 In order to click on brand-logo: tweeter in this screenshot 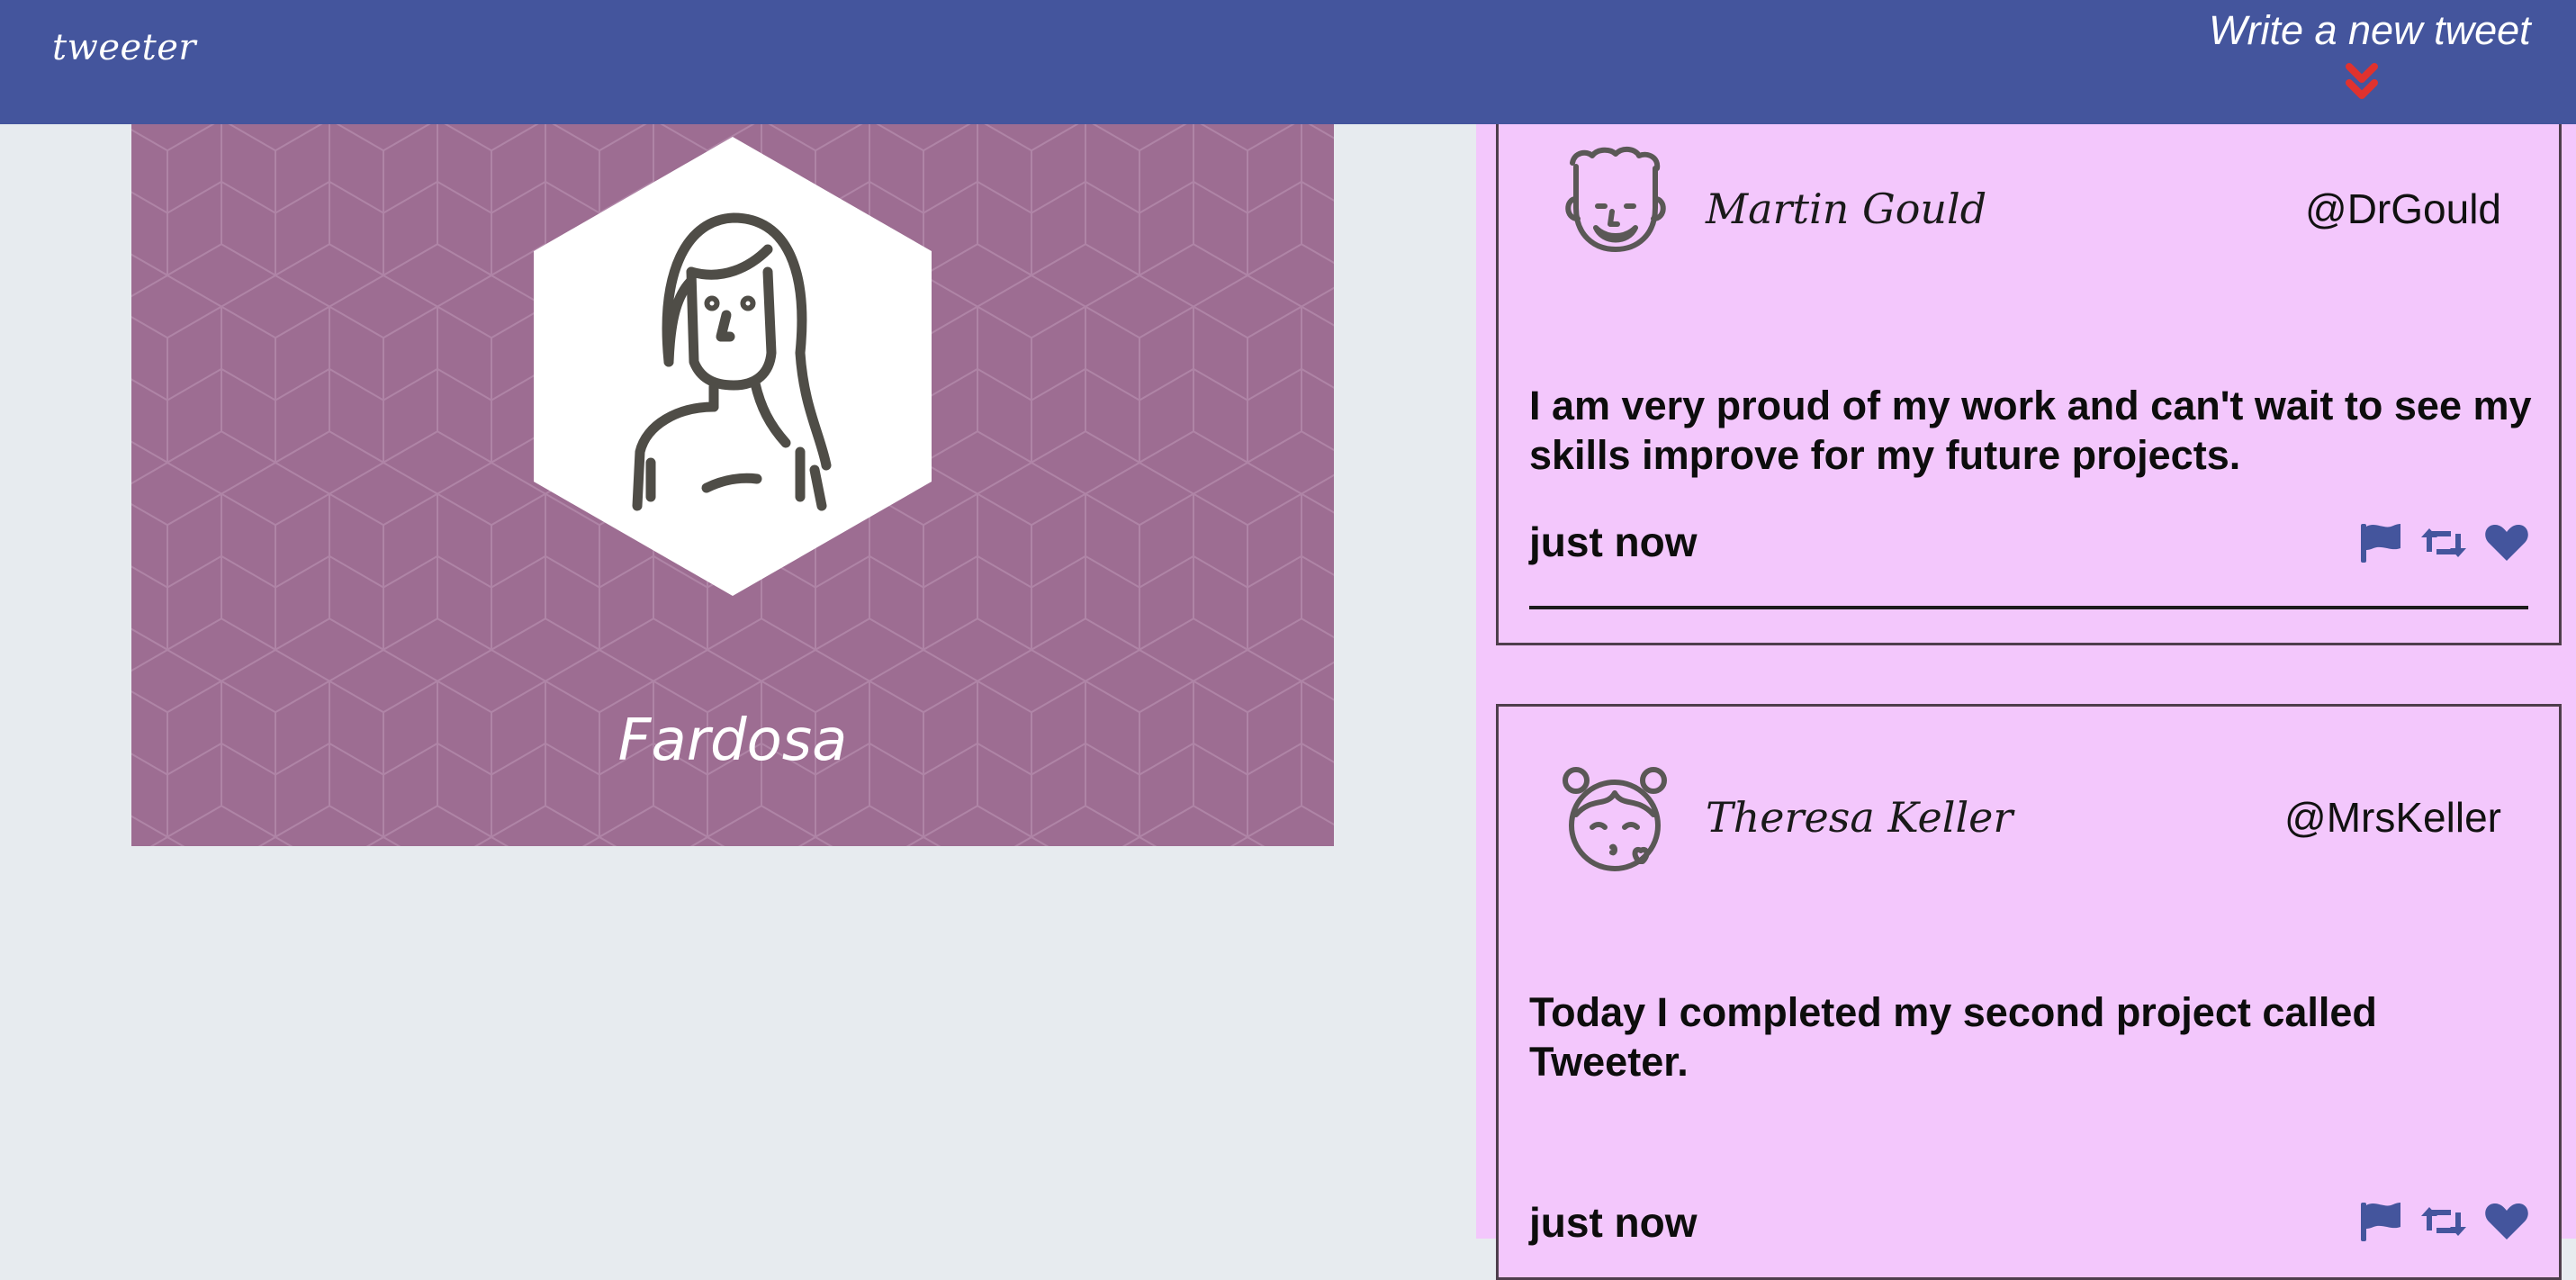, I will do `click(124, 47)`.